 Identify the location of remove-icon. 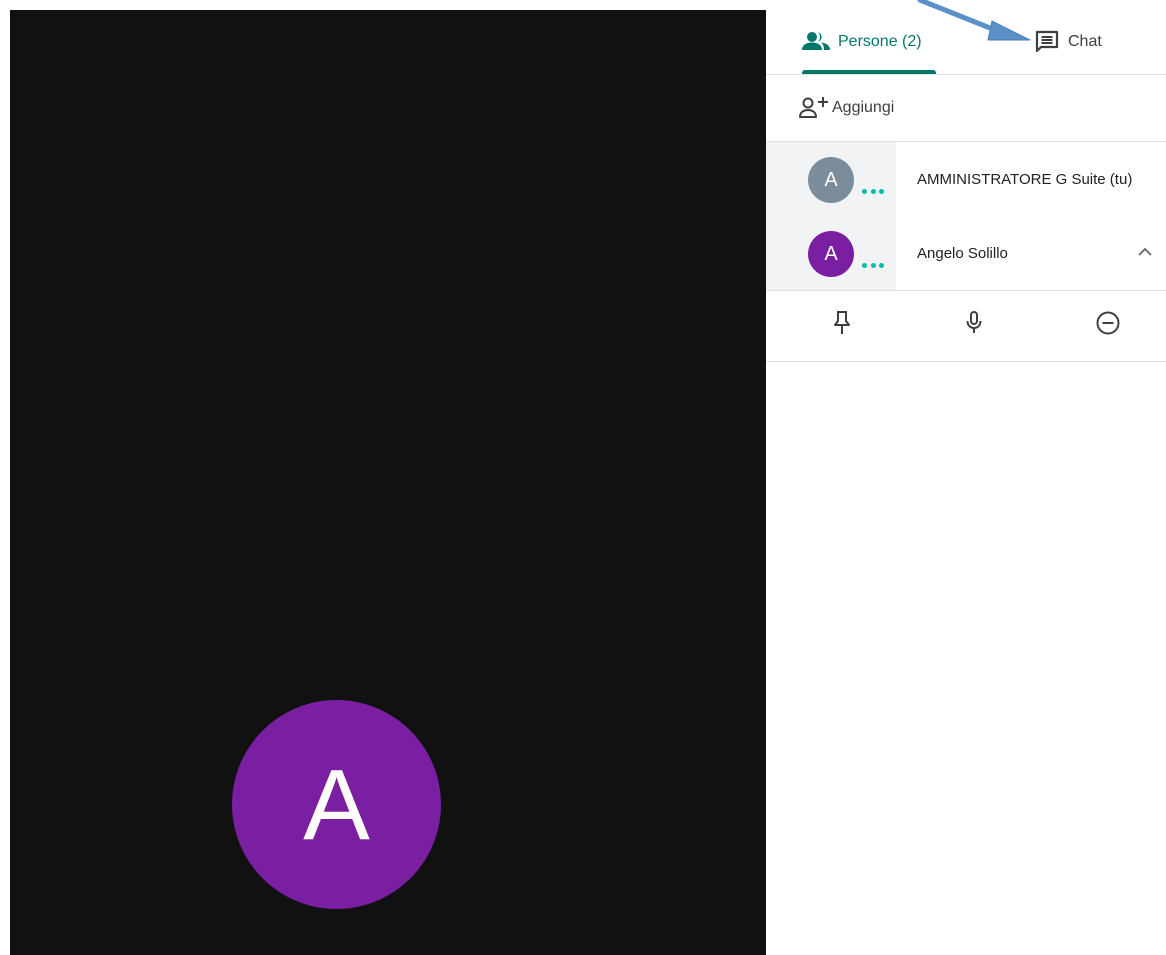
(1108, 323).